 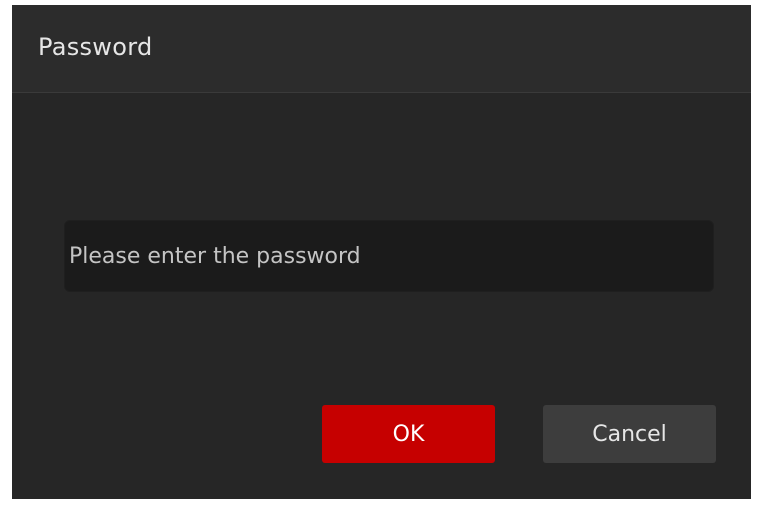 What do you see at coordinates (389, 256) in the screenshot?
I see `password-input` at bounding box center [389, 256].